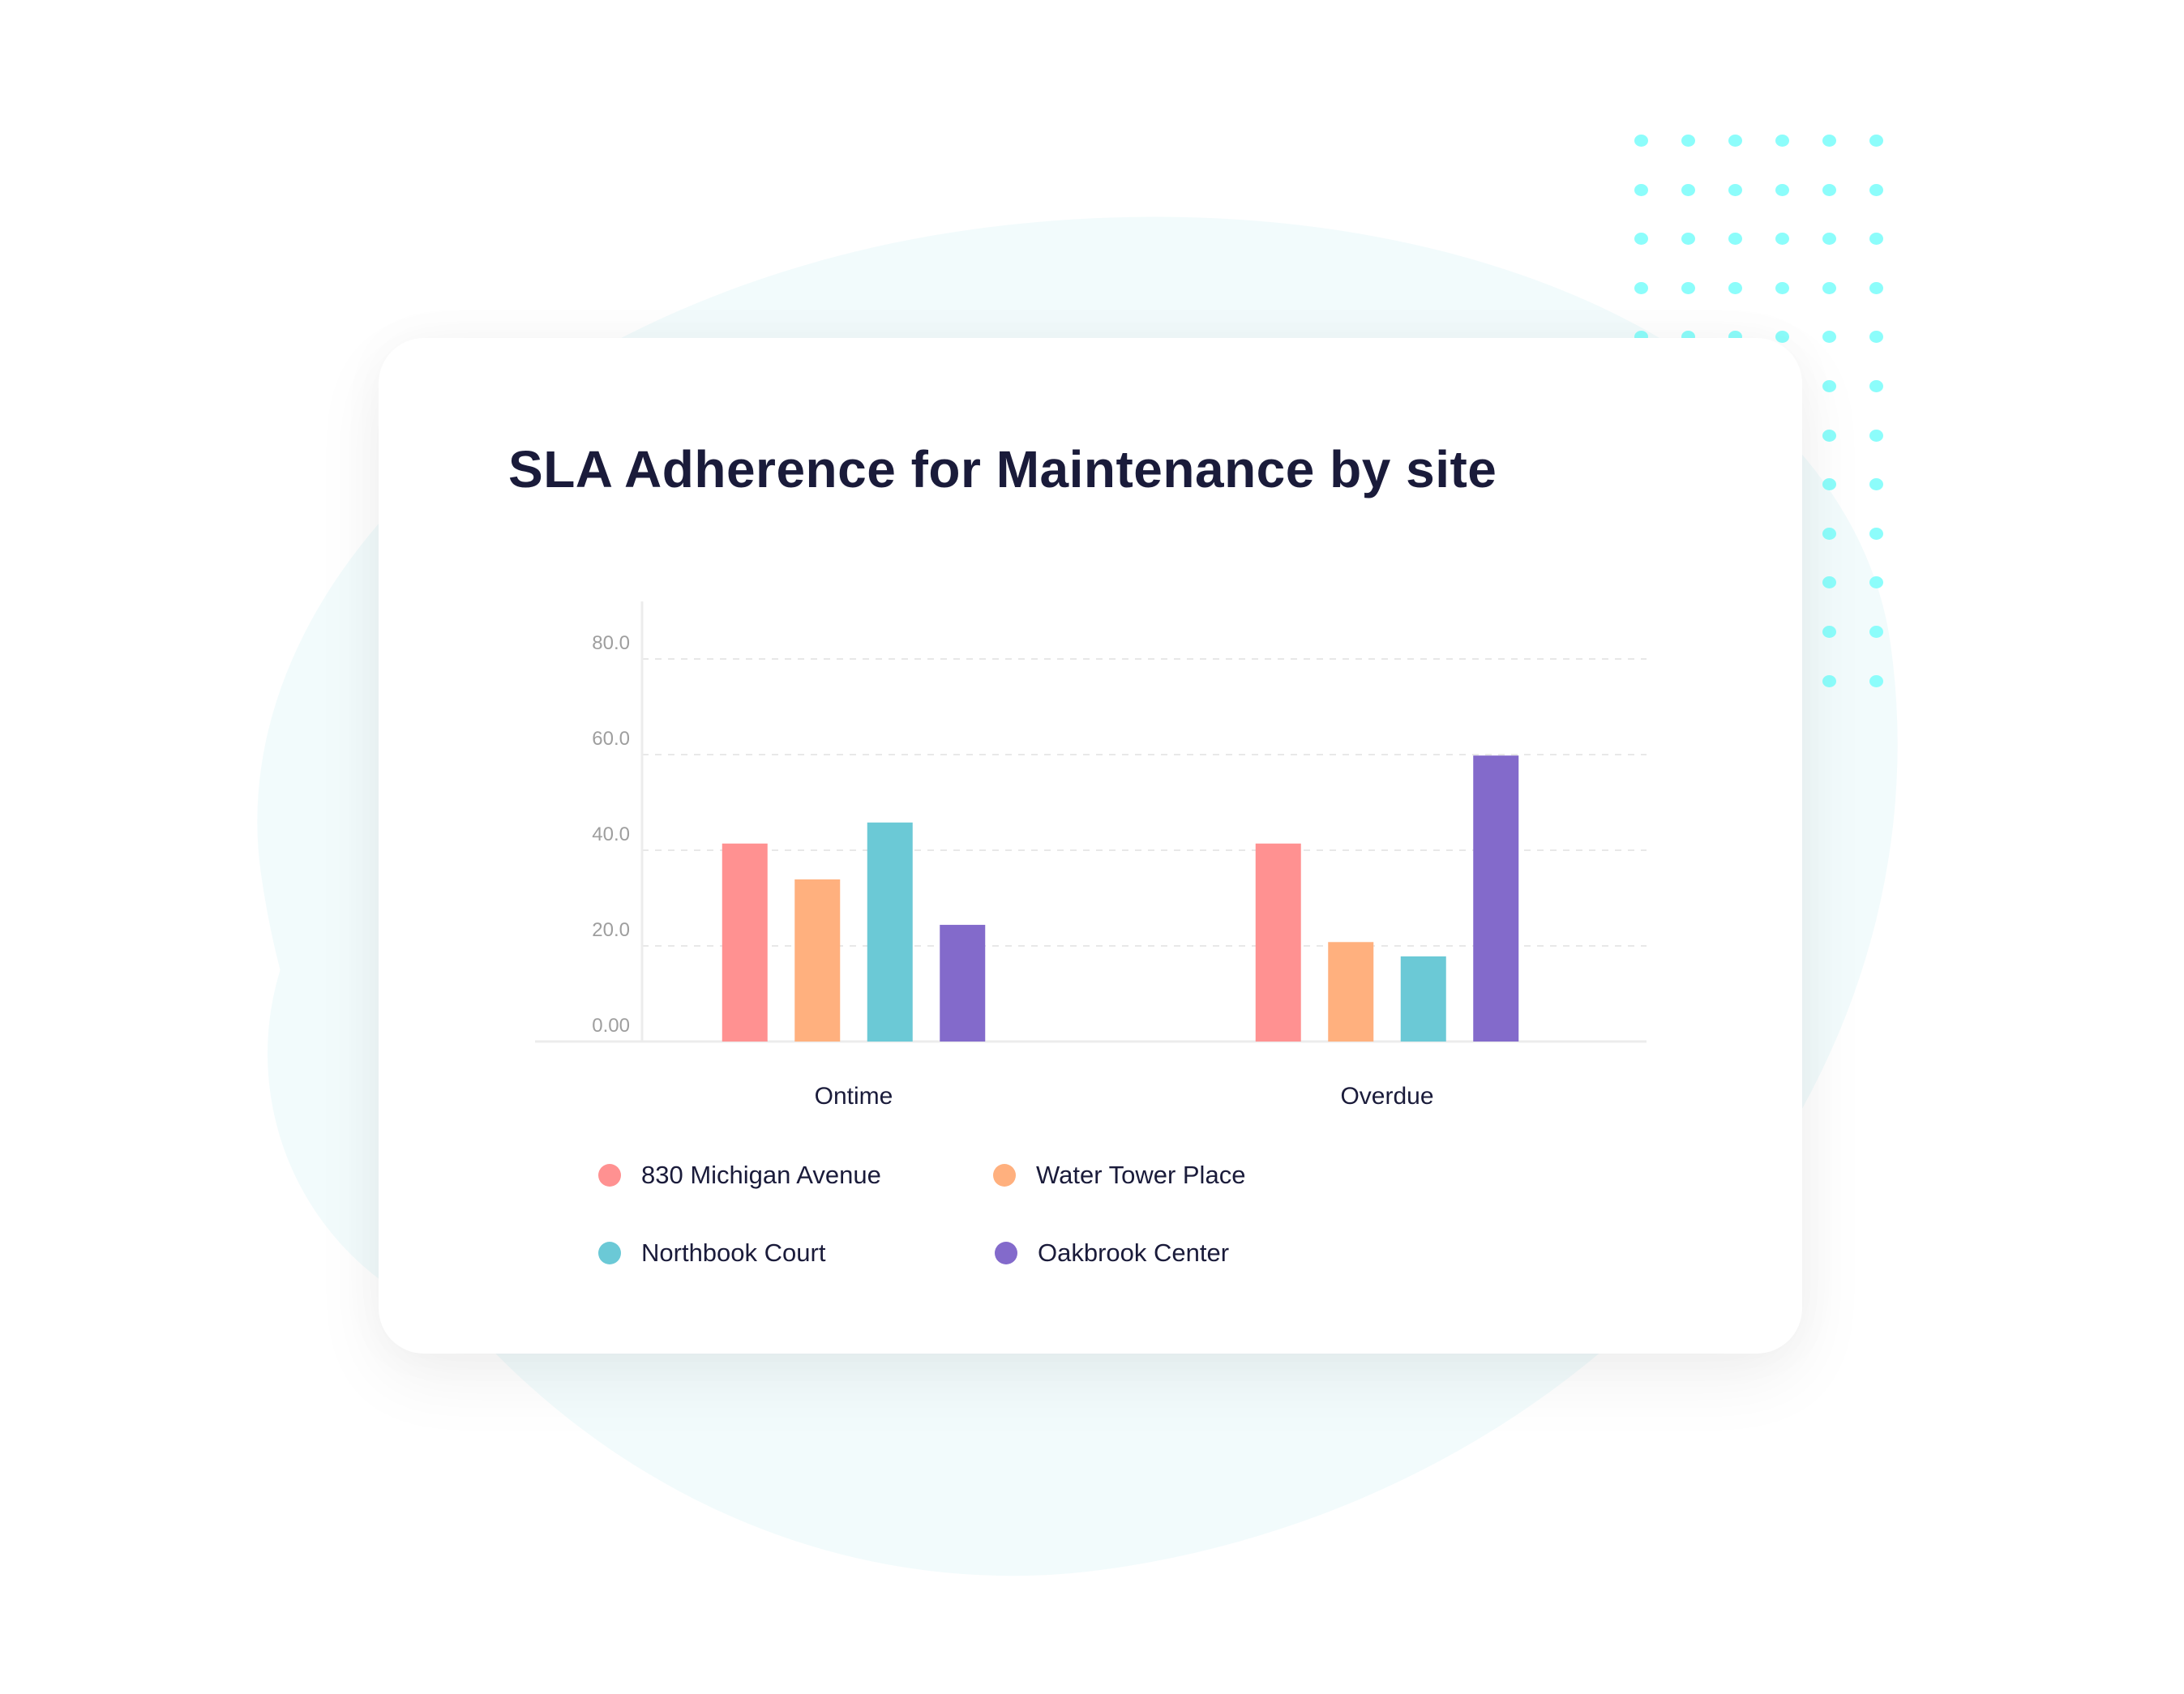  What do you see at coordinates (761, 1175) in the screenshot?
I see `legend-label: 830 Michigan Avenue` at bounding box center [761, 1175].